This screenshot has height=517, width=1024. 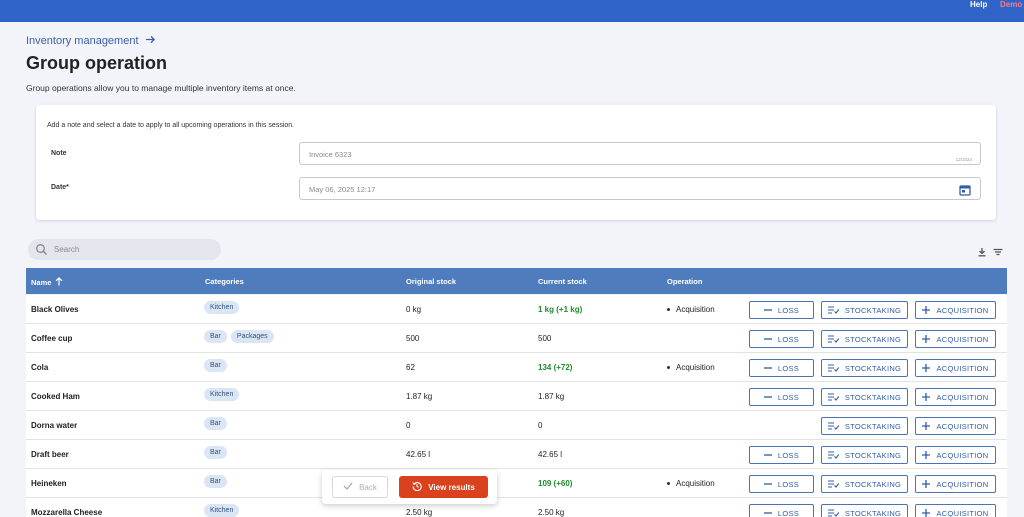 I want to click on category-chip: Packages, so click(x=252, y=336).